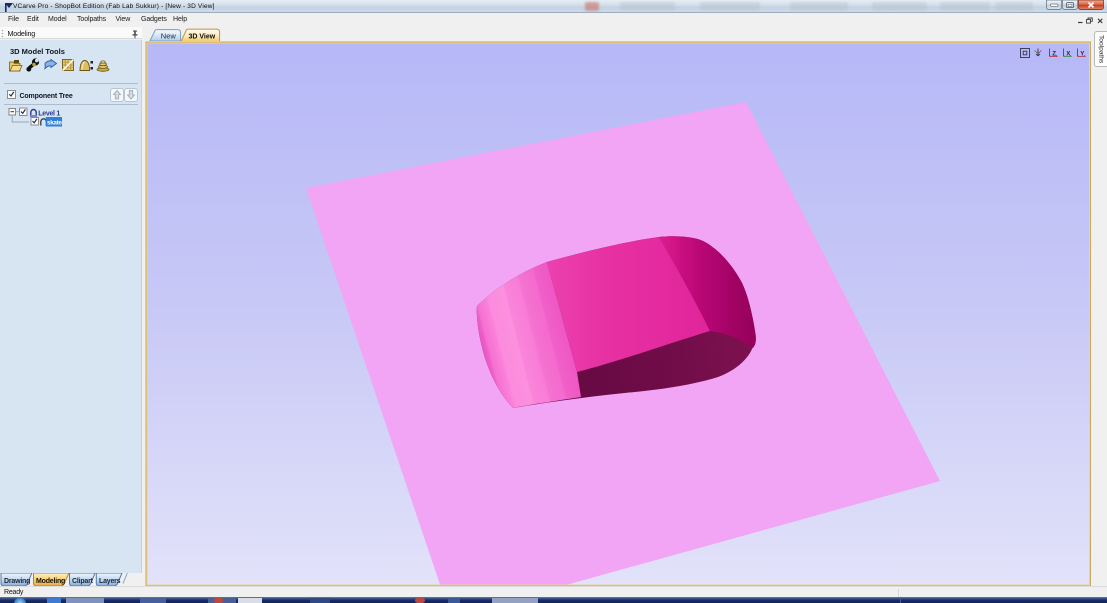  Describe the element at coordinates (54, 122) in the screenshot. I see `svg-text: skate` at that location.